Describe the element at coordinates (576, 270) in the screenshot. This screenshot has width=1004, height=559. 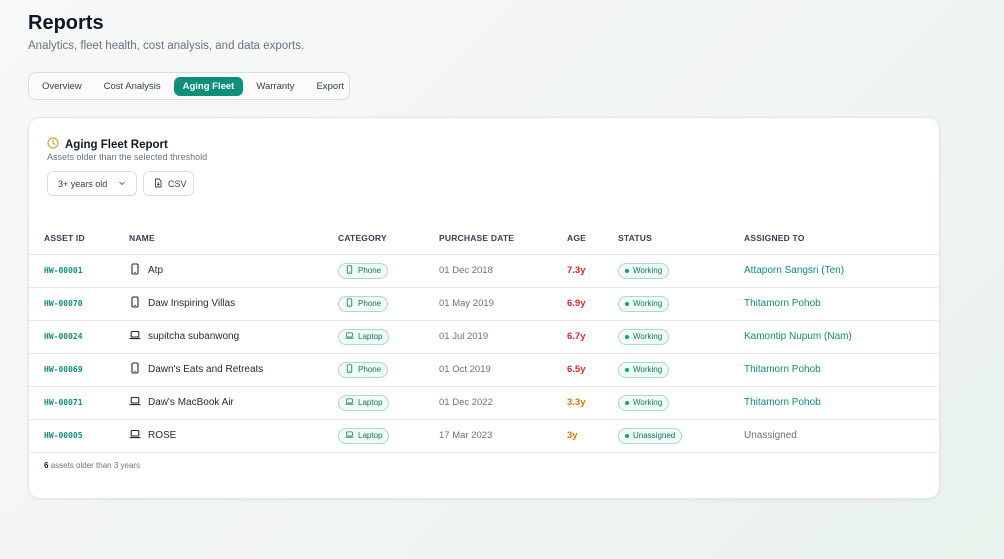
I see `asset-age: 7.3y` at that location.